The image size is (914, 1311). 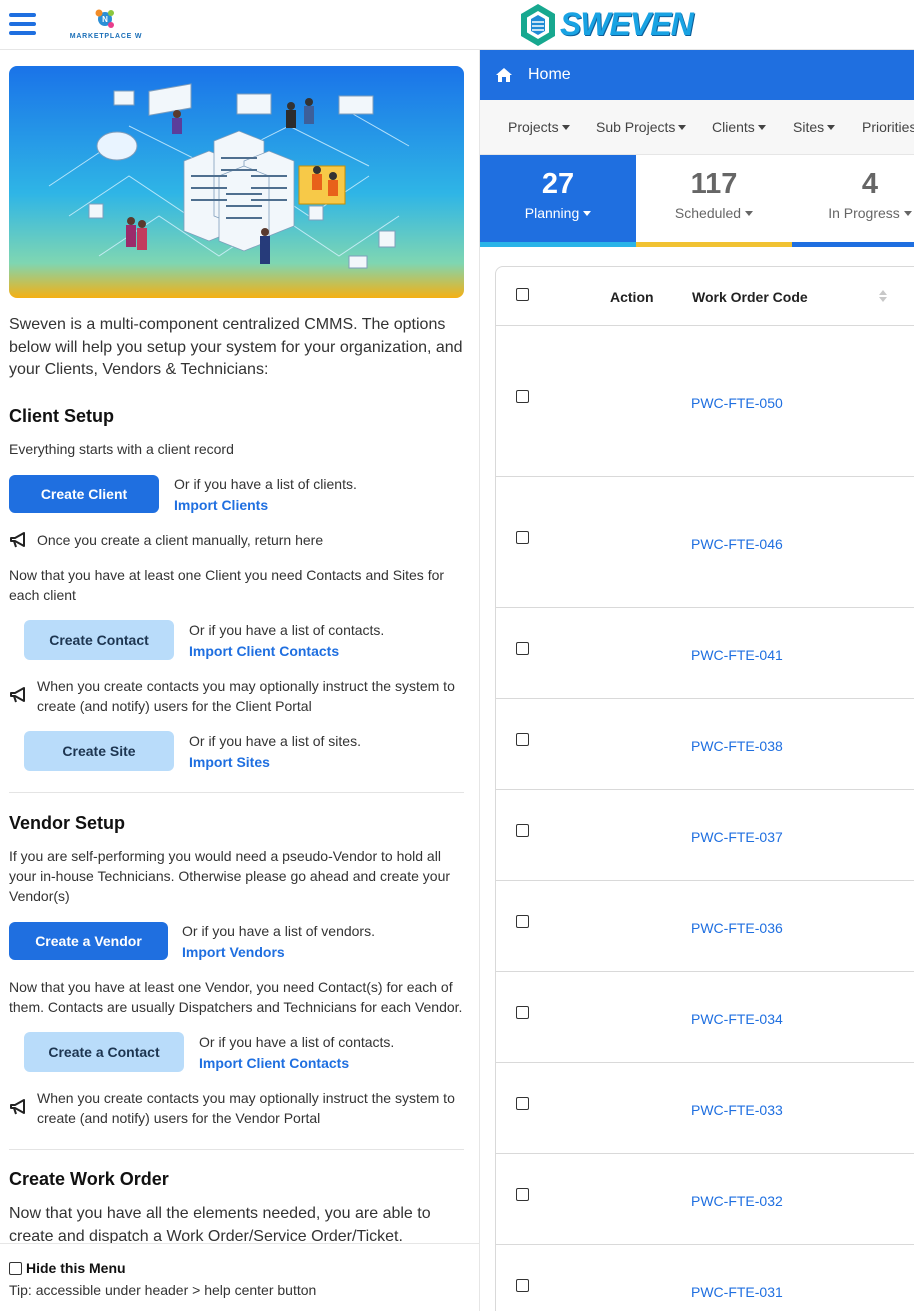 What do you see at coordinates (278, 952) in the screenshot?
I see `import-vendors-link: Import Vendors` at bounding box center [278, 952].